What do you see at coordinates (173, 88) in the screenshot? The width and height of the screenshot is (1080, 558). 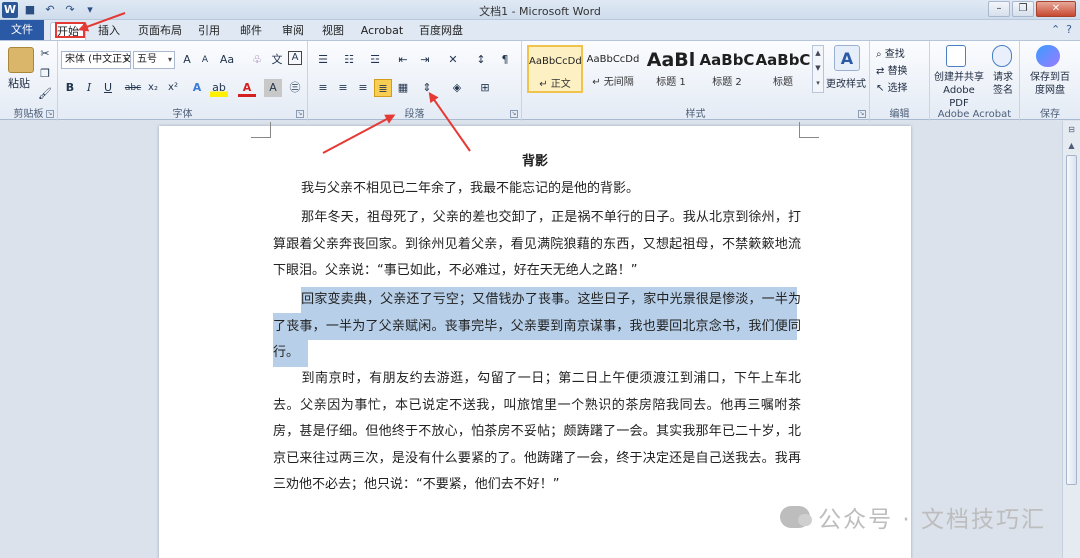 I see `superscript-button: x²` at bounding box center [173, 88].